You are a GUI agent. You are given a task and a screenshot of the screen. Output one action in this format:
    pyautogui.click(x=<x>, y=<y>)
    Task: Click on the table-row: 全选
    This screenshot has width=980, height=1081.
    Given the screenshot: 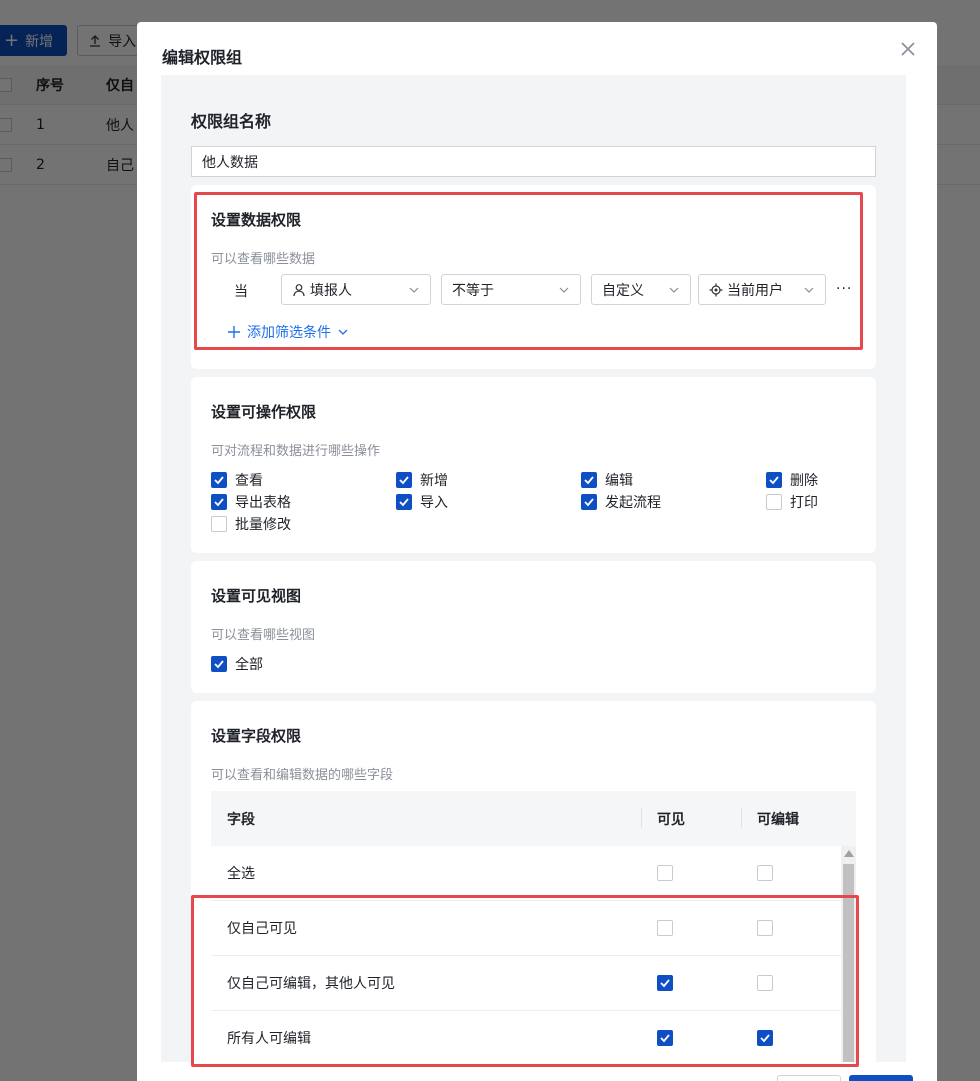 What is the action you would take?
    pyautogui.click(x=533, y=873)
    